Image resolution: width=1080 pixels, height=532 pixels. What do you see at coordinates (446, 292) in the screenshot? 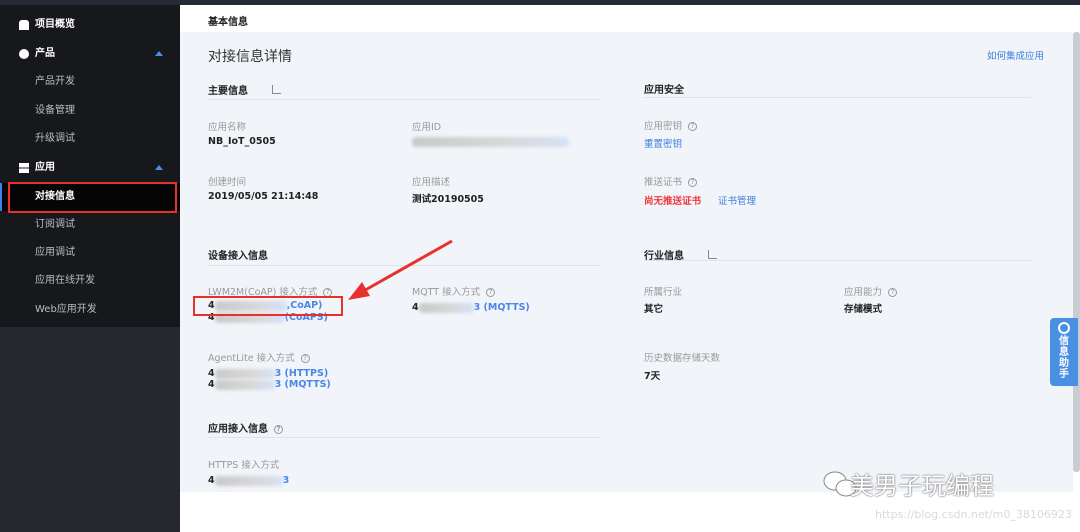
I see `label-text: MQTT 接入方式` at bounding box center [446, 292].